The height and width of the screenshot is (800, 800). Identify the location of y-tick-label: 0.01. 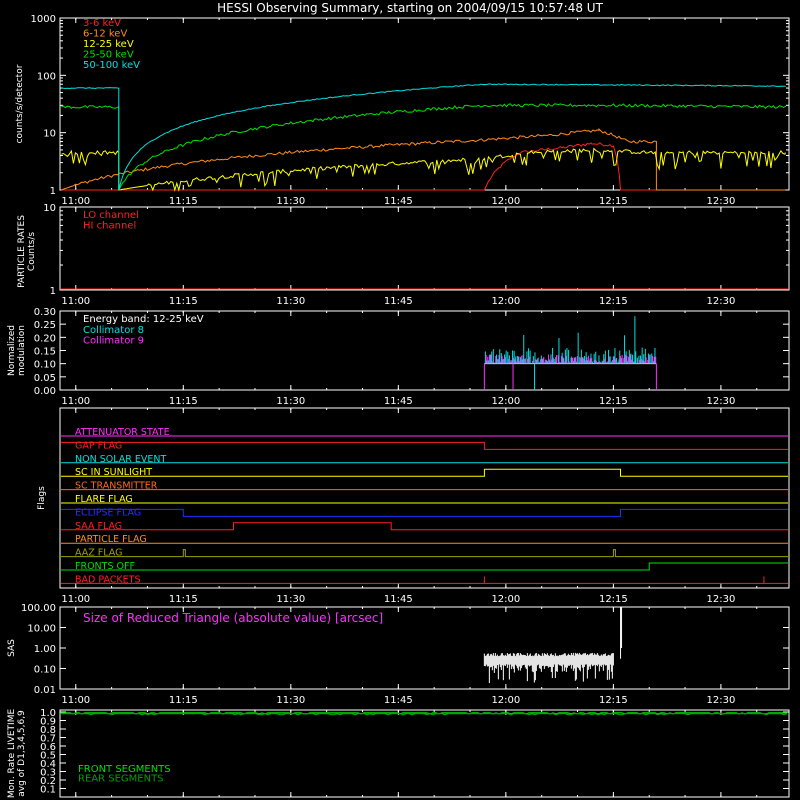
(45, 690).